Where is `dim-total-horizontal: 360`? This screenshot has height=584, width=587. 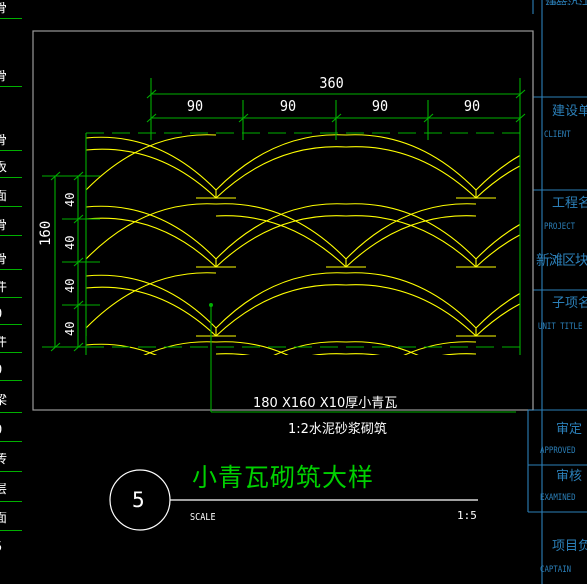 dim-total-horizontal: 360 is located at coordinates (331, 83).